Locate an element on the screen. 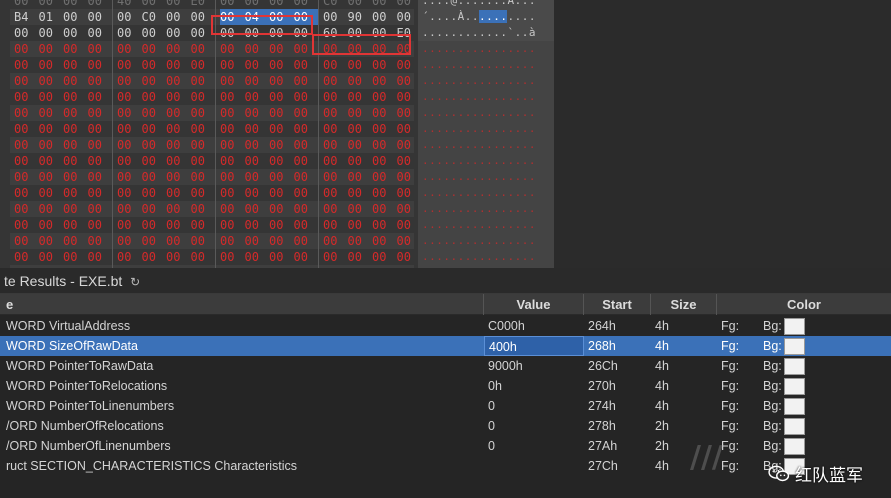 The width and height of the screenshot is (891, 498). reload-icon: ↻ is located at coordinates (135, 282).